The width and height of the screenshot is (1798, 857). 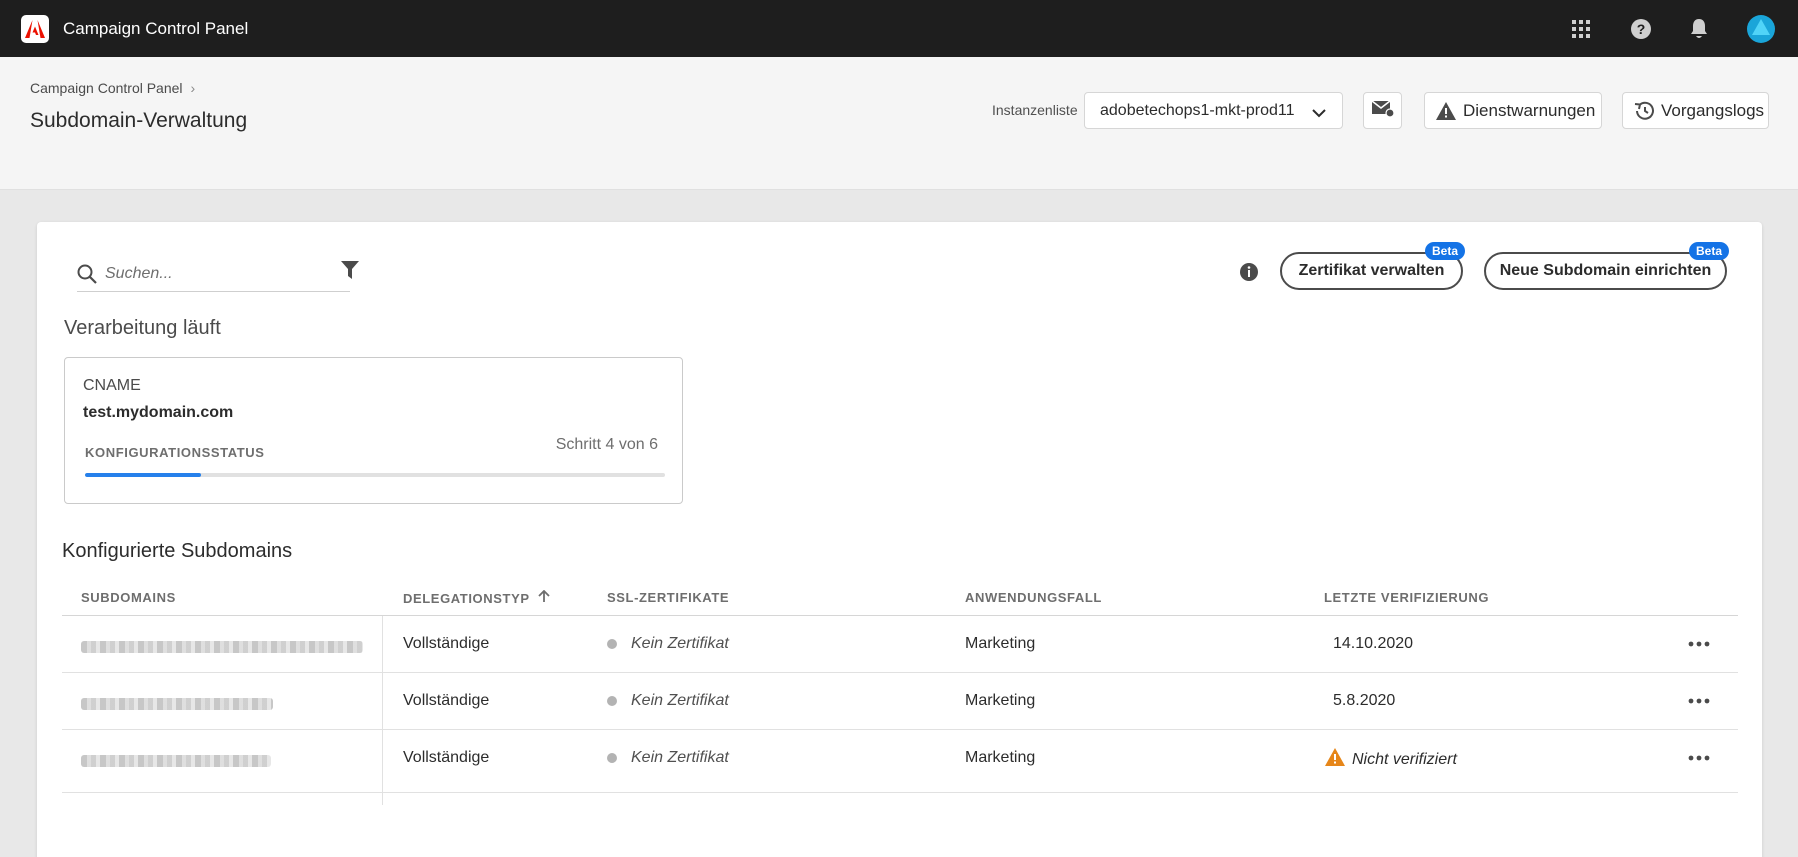 I want to click on warning-icon, so click(x=1446, y=113).